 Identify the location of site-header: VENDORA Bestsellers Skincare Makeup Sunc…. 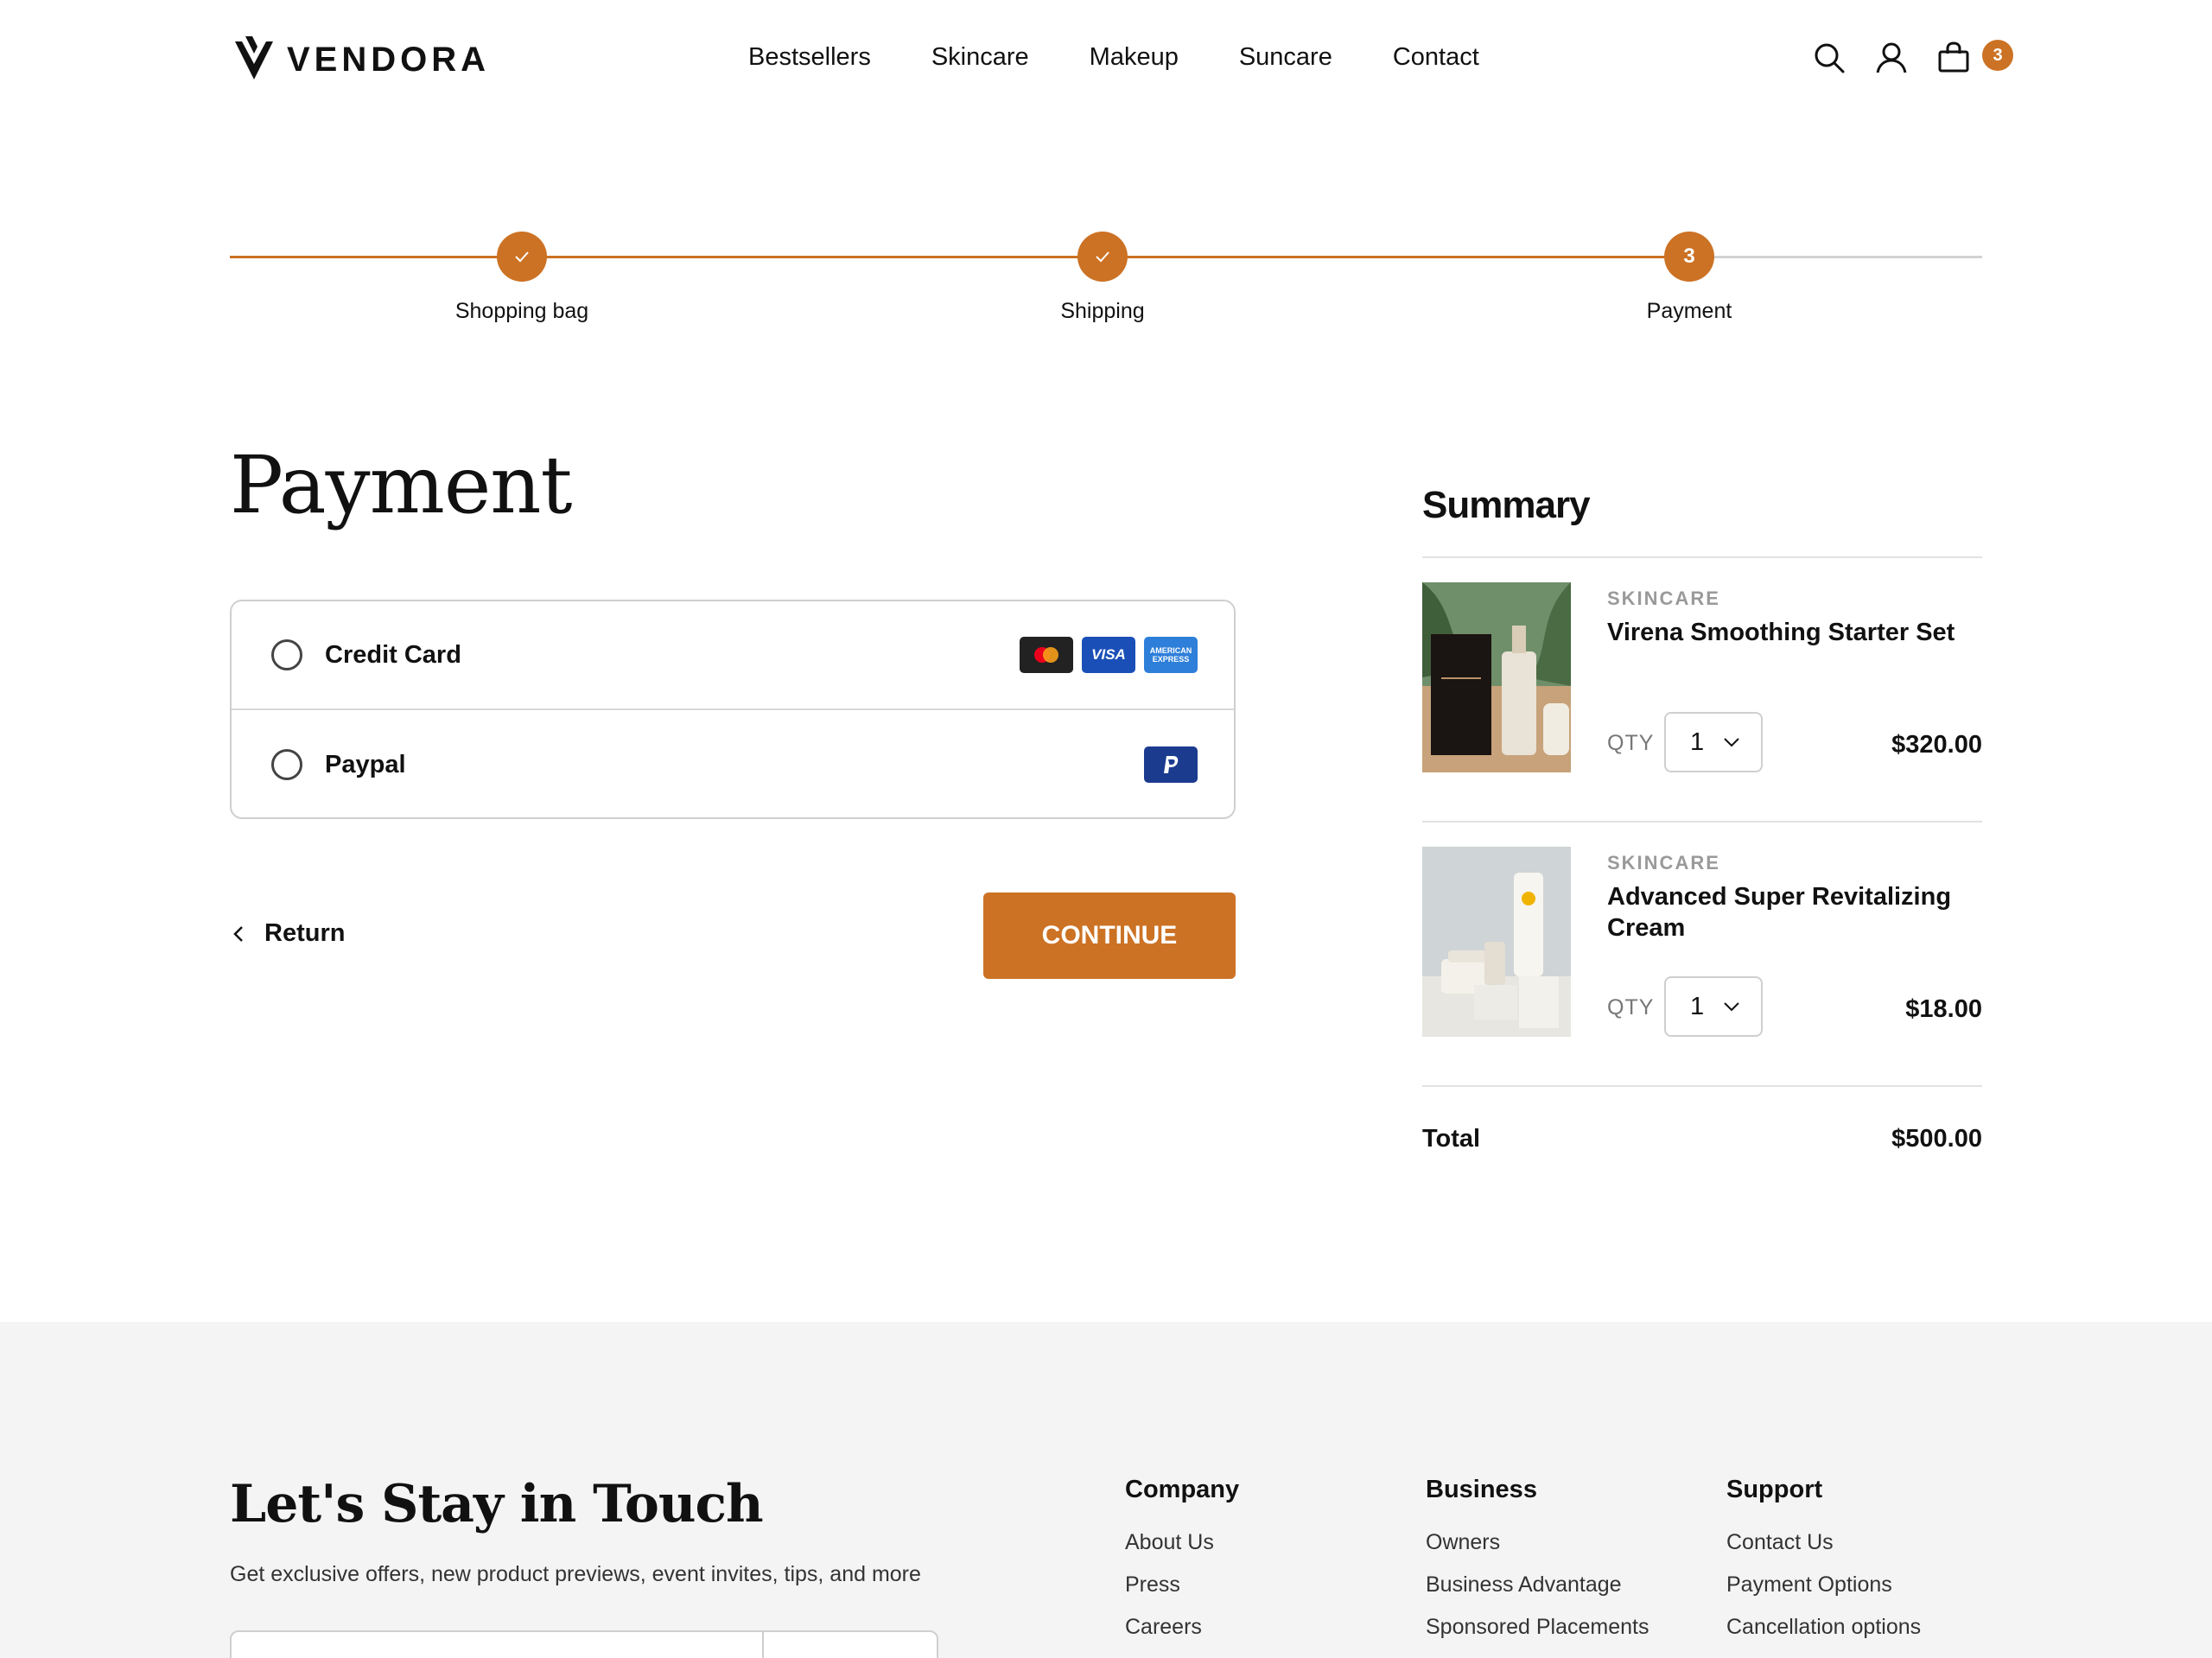
(1106, 62).